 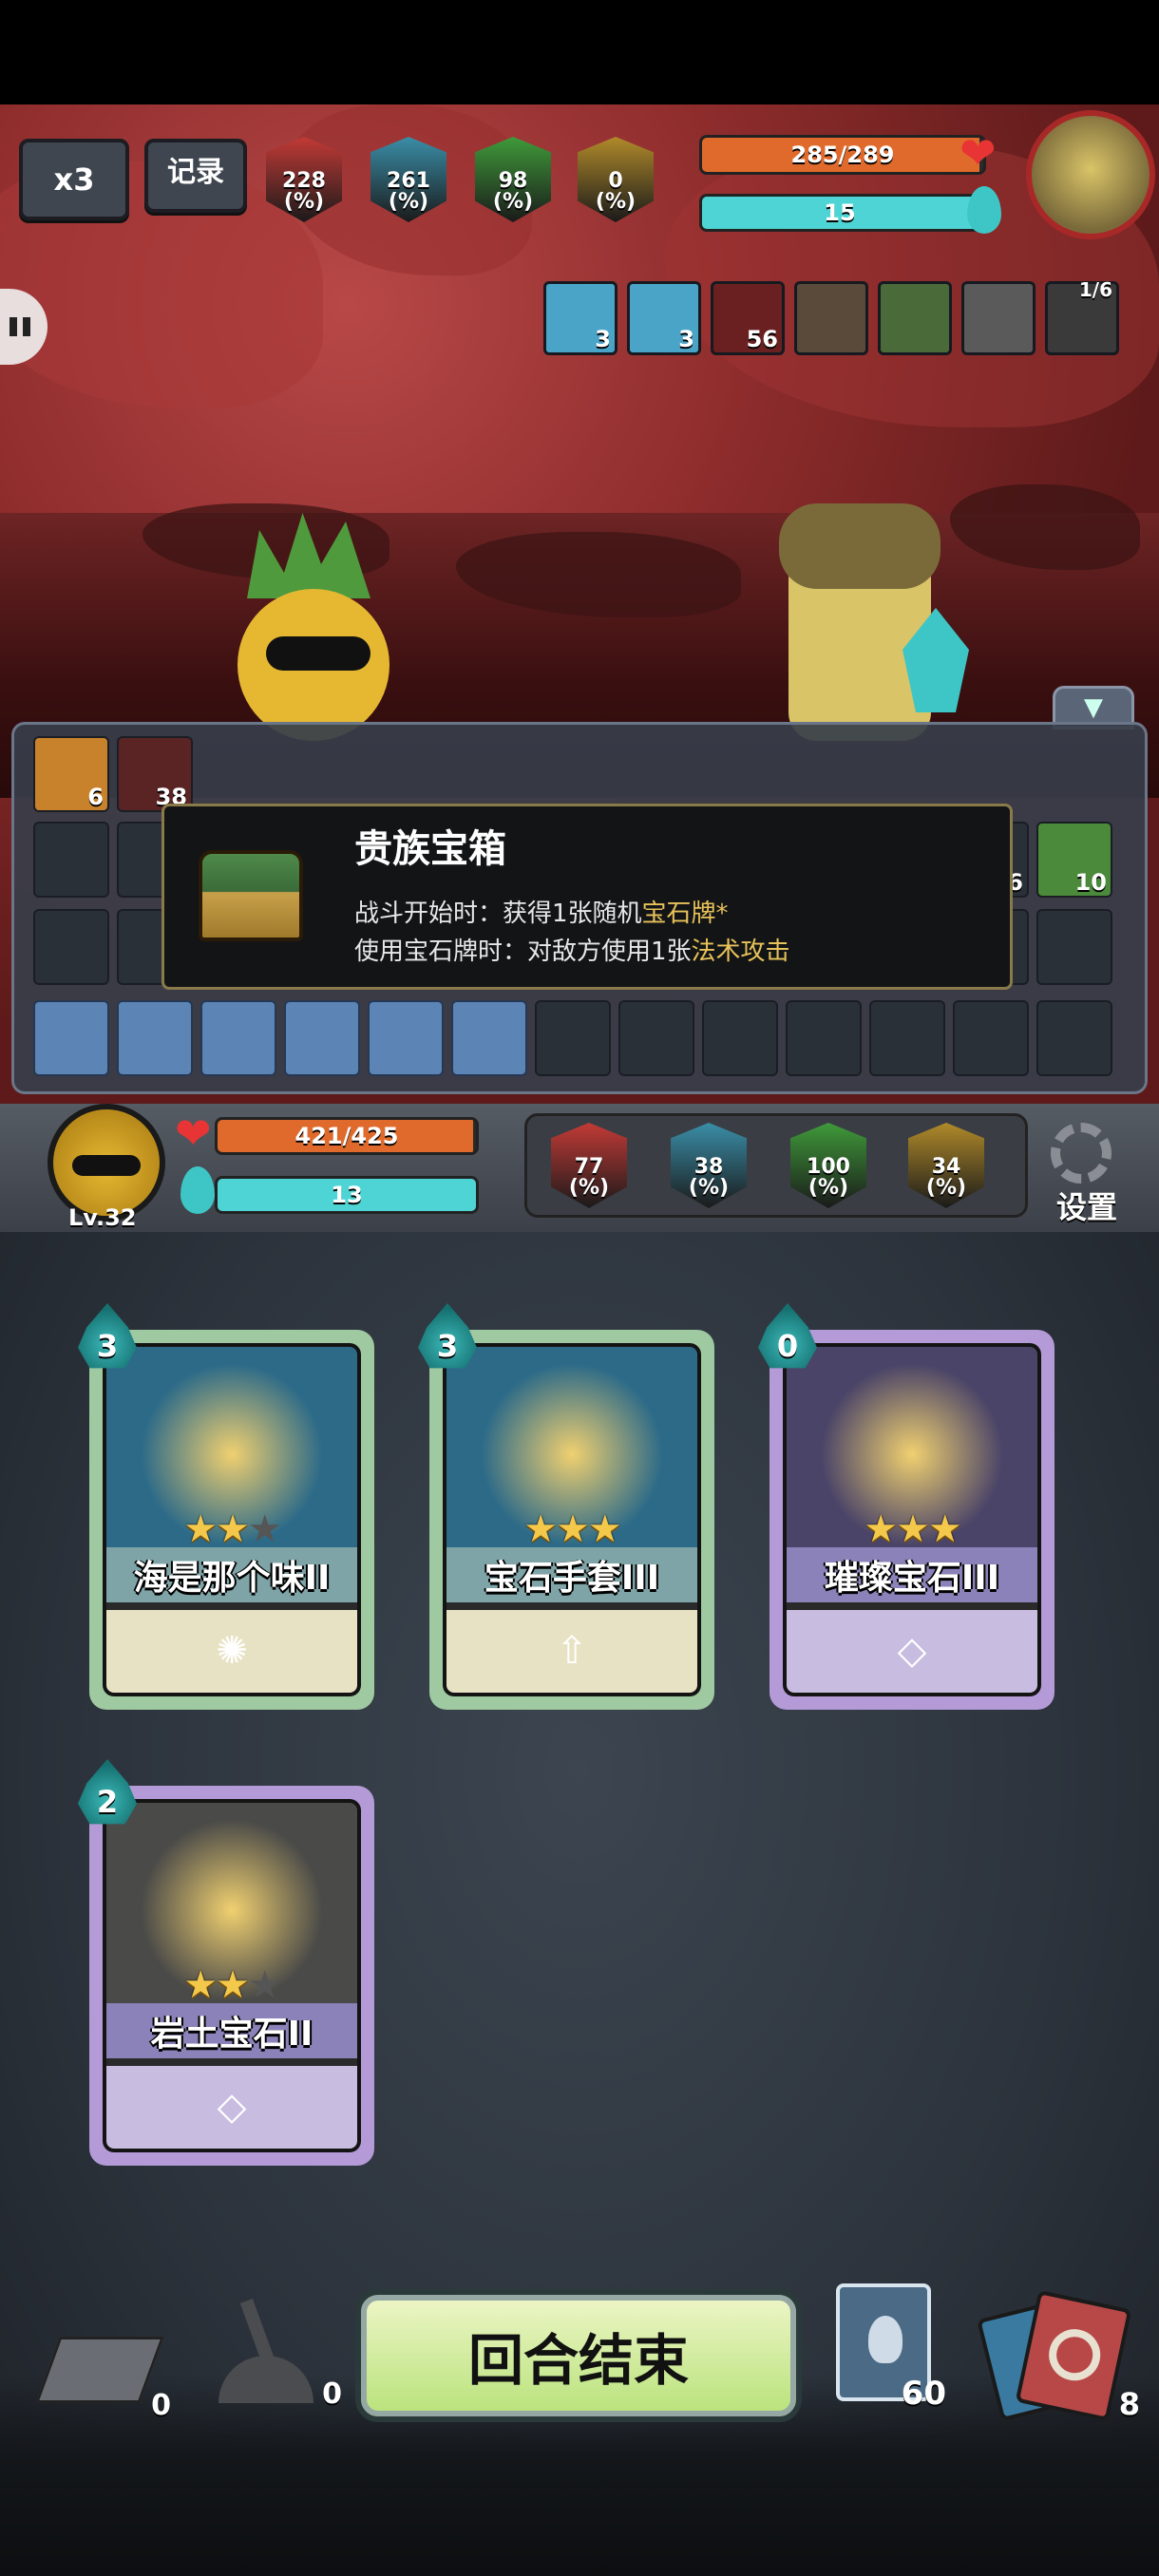 What do you see at coordinates (589, 1167) in the screenshot?
I see `player-stat-value: 77` at bounding box center [589, 1167].